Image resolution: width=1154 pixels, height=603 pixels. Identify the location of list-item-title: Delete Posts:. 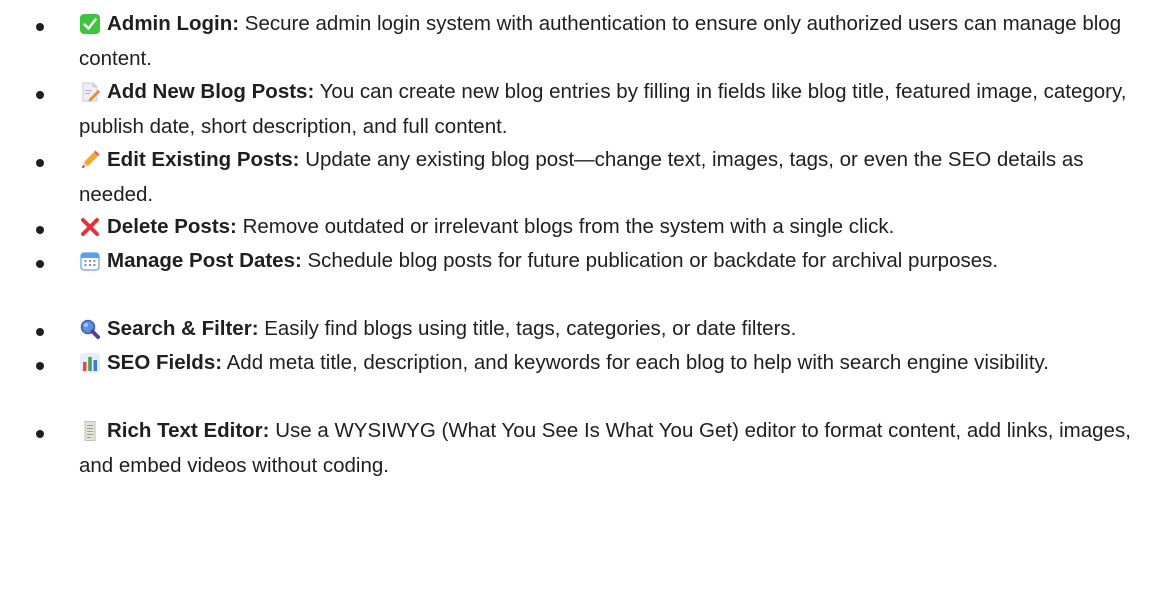
(172, 226).